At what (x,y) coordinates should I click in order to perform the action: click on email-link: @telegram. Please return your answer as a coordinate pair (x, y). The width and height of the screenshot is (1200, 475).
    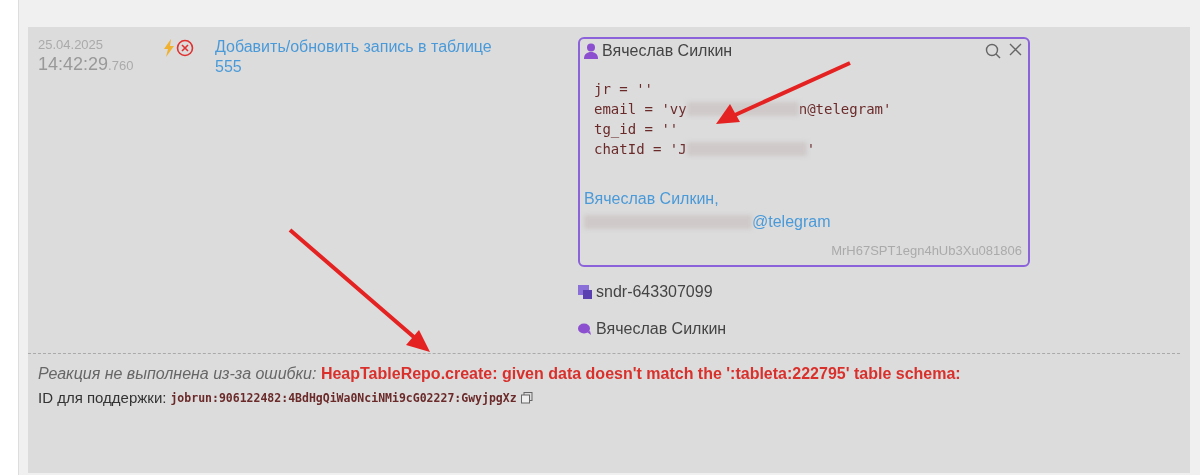
    Looking at the image, I should click on (791, 221).